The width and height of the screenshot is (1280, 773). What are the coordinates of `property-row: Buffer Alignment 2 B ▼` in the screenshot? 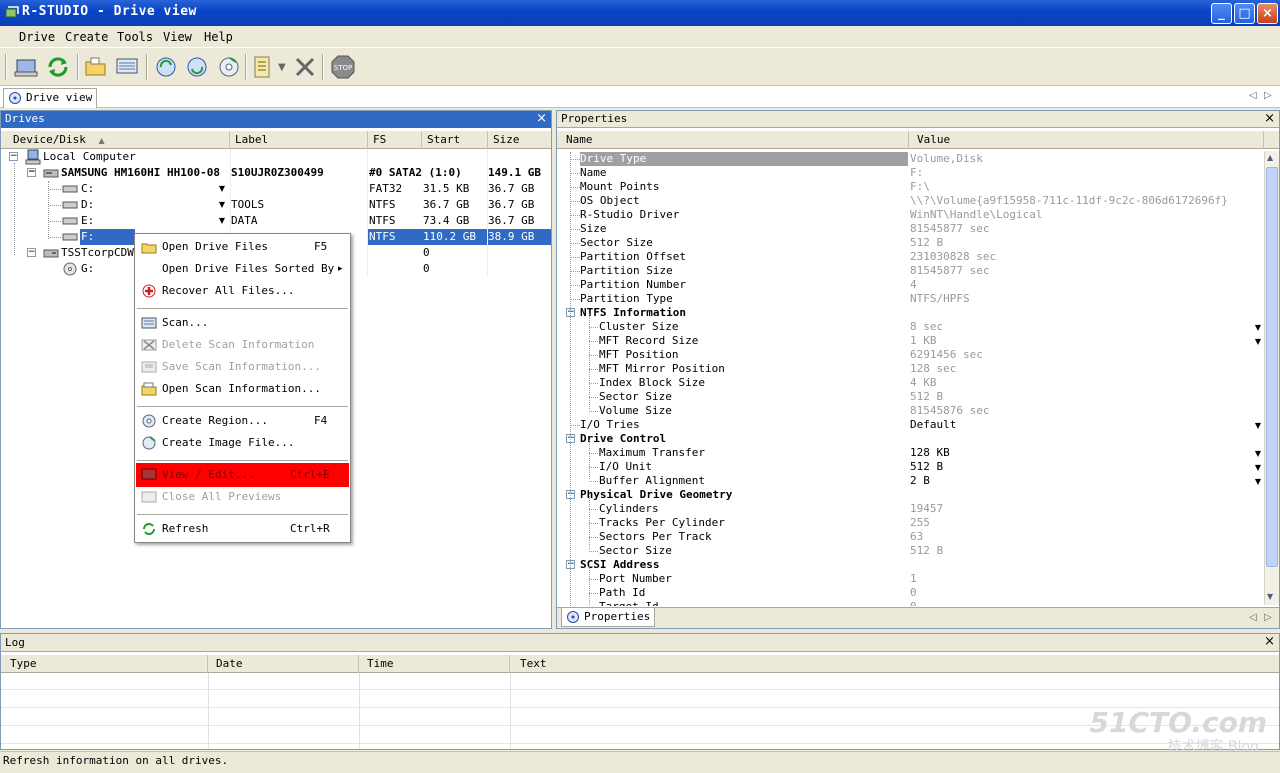 It's located at (910, 481).